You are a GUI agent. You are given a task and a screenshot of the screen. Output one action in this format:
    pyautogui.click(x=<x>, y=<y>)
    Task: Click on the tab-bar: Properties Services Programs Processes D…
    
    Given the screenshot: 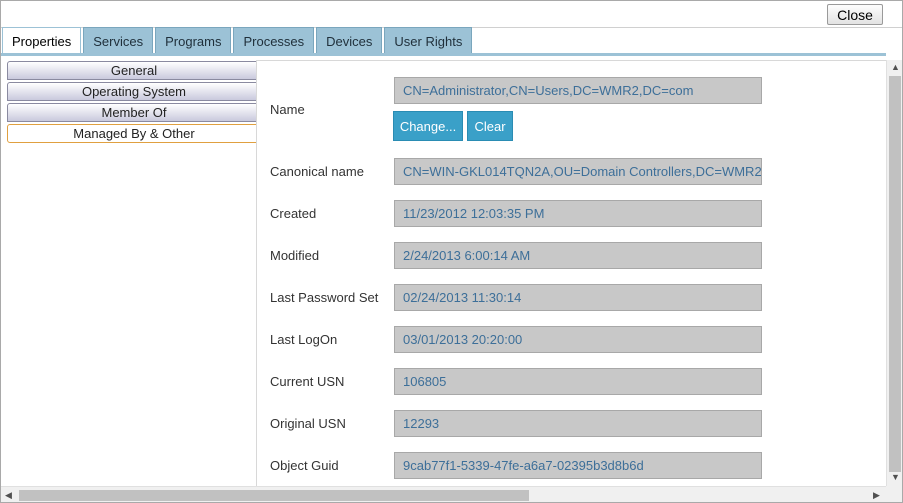 What is the action you would take?
    pyautogui.click(x=237, y=40)
    